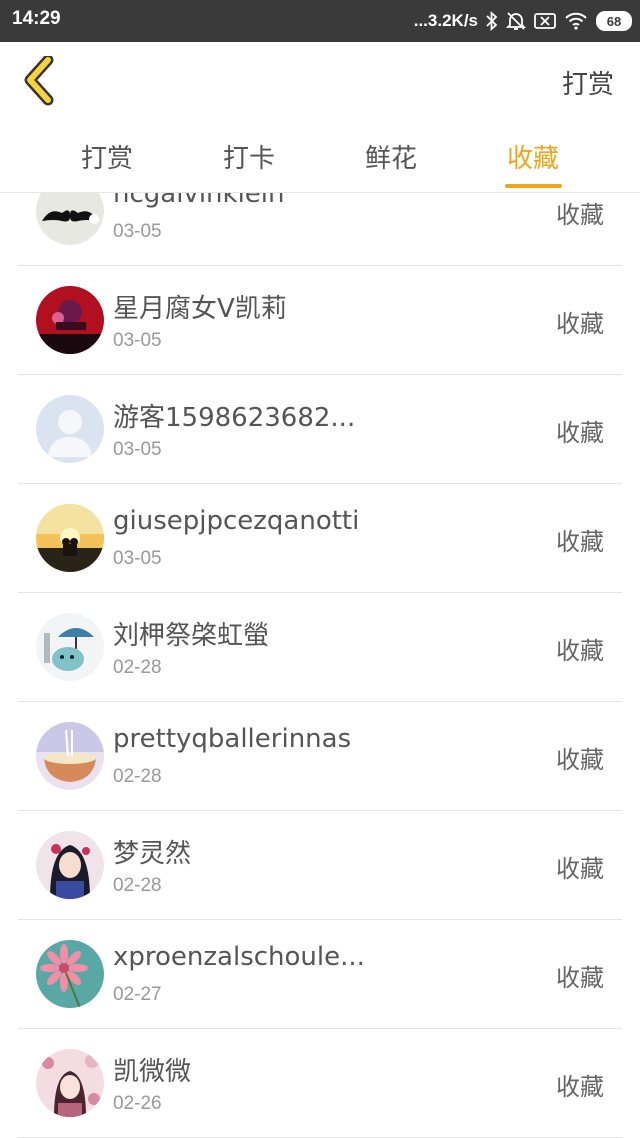  I want to click on date: 02-27, so click(137, 994).